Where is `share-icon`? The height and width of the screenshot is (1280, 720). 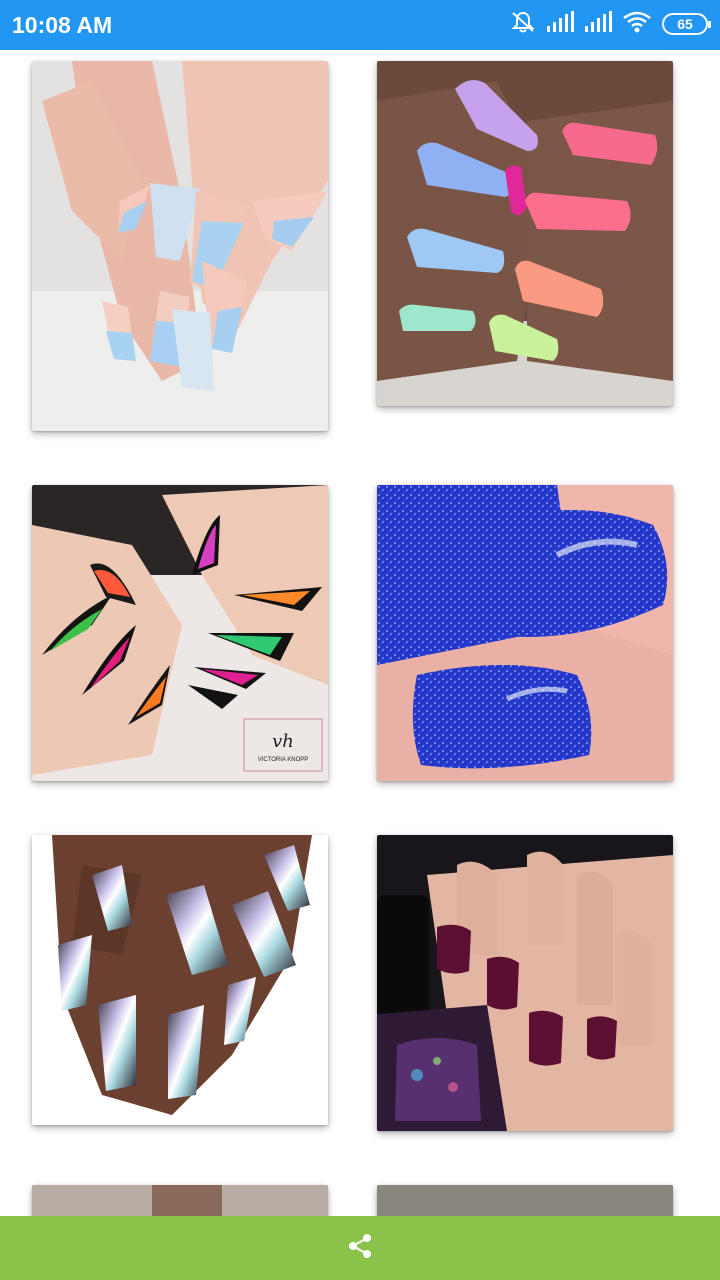
share-icon is located at coordinates (360, 1248).